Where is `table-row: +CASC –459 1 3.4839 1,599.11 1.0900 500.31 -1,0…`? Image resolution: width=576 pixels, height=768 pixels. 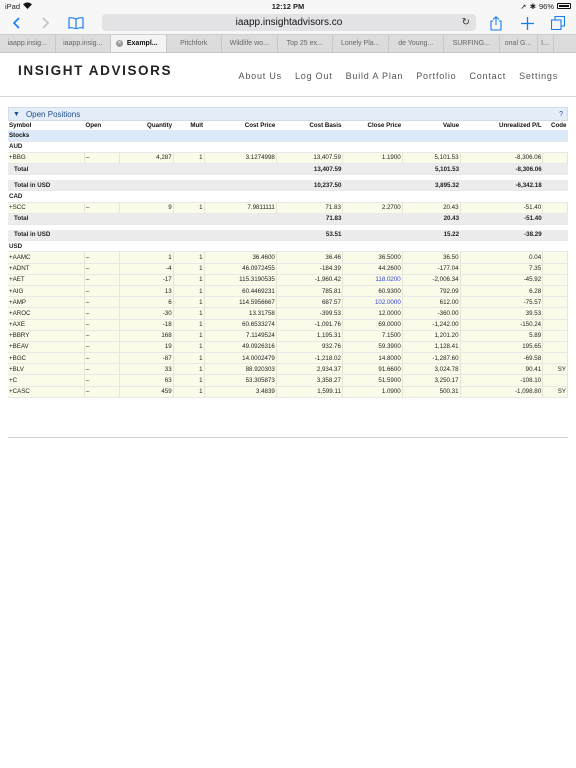 table-row: +CASC –459 1 3.4839 1,599.11 1.0900 500.31 -1,0… is located at coordinates (288, 392).